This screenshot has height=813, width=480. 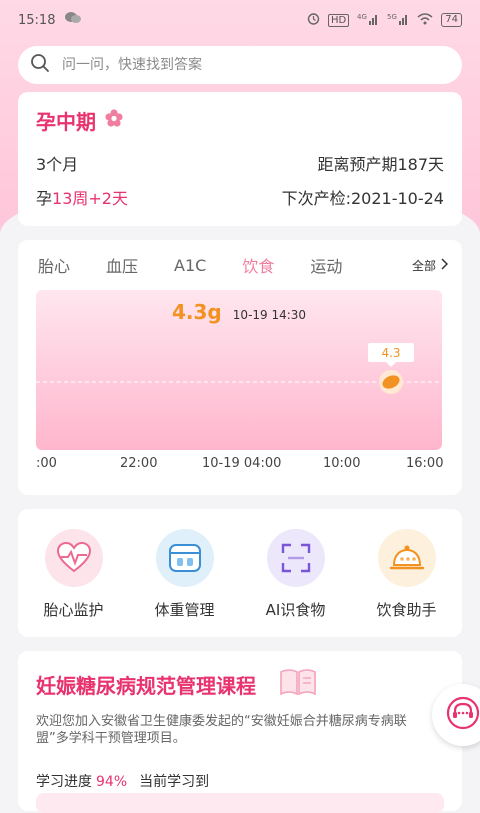 What do you see at coordinates (139, 463) in the screenshot?
I see `x-tick-label: 22:00` at bounding box center [139, 463].